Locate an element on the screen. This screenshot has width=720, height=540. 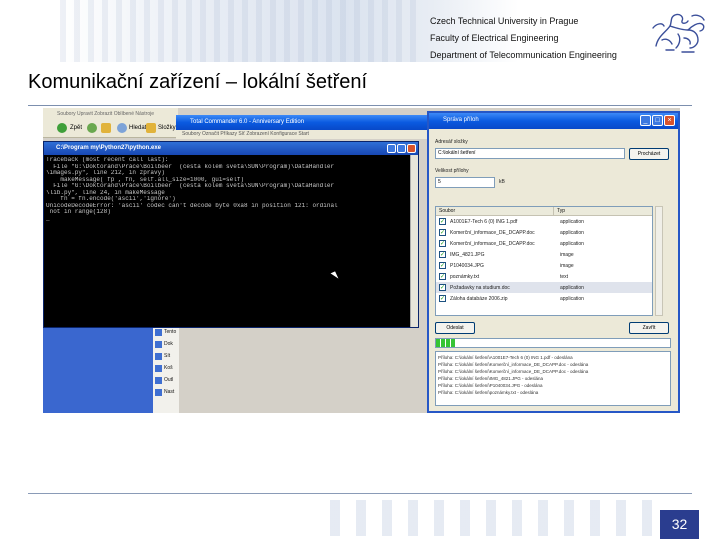
file-name: P1040034.JPG is located at coordinates (467, 265).